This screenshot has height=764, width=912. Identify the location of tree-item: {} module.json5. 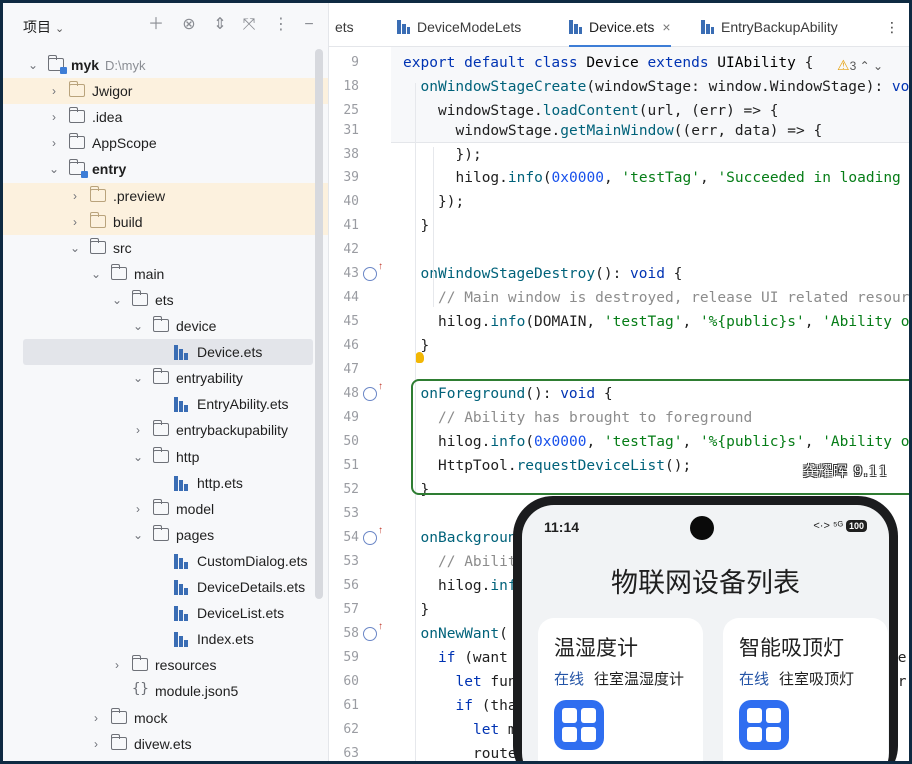
(165, 691).